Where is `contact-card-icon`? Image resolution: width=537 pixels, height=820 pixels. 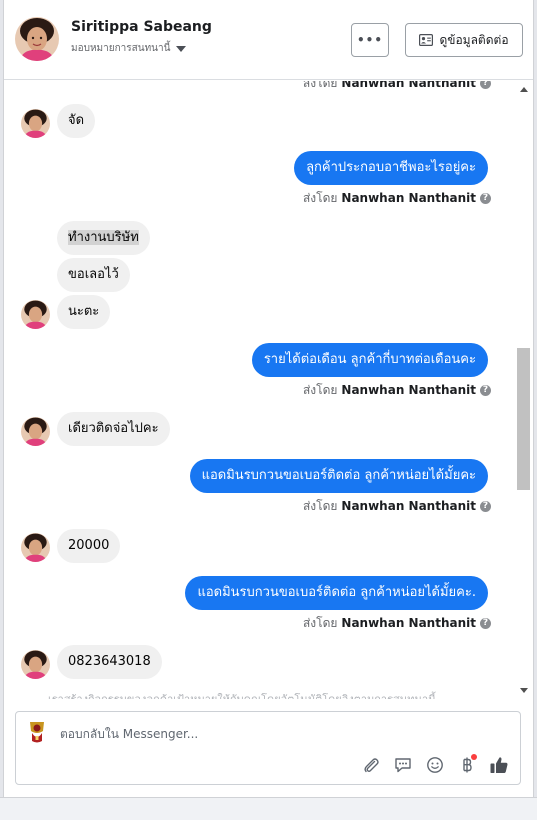
contact-card-icon is located at coordinates (426, 40).